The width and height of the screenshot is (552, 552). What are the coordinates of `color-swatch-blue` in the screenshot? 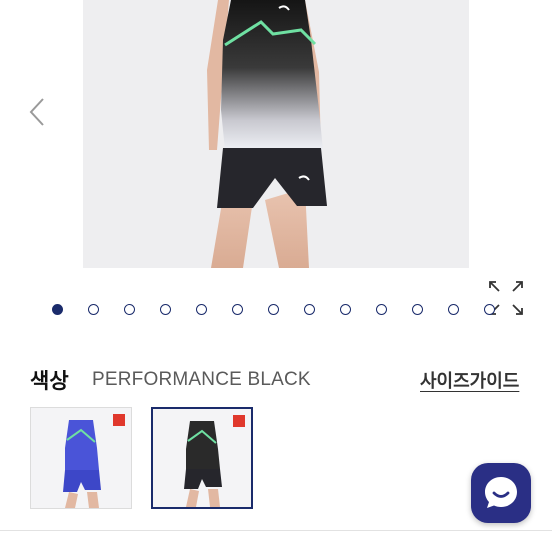 It's located at (81, 458).